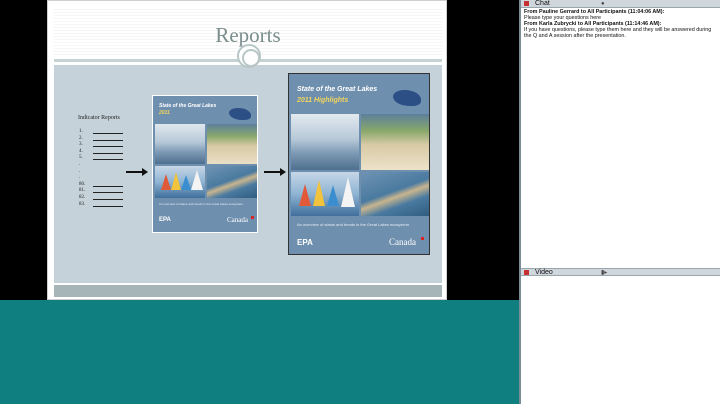  Describe the element at coordinates (104, 158) in the screenshot. I see `indicator-row: 5.` at that location.